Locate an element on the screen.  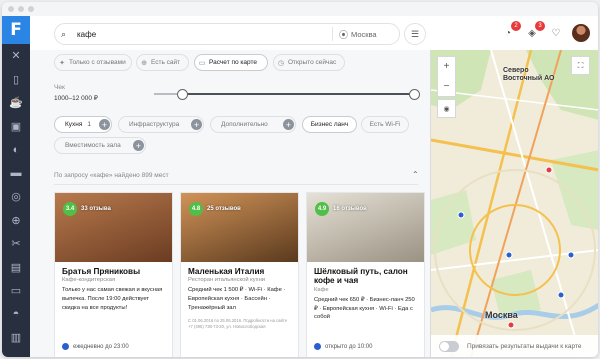
opening-hours: ежедневно до 23:00 is located at coordinates (95, 346).